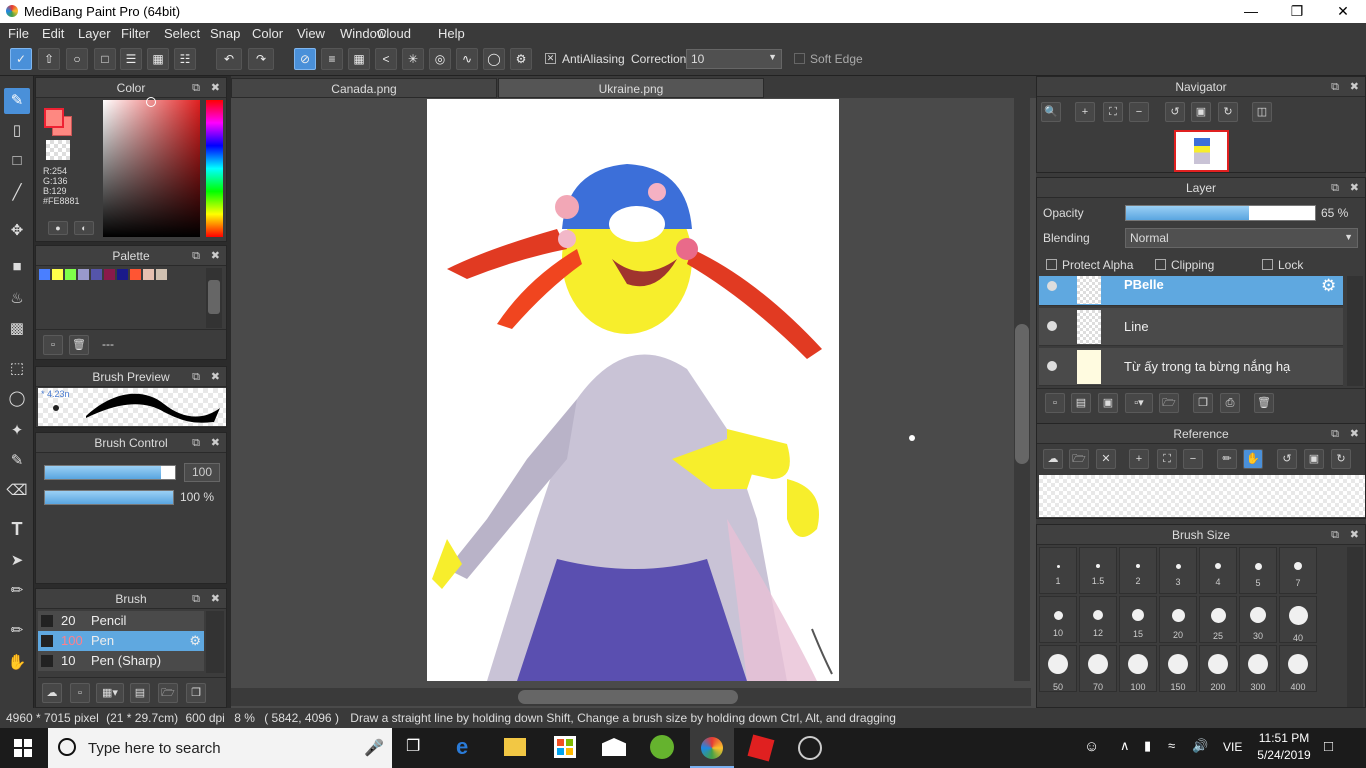 This screenshot has height=768, width=1366. What do you see at coordinates (1297, 11) in the screenshot?
I see `restore-button: ❐` at bounding box center [1297, 11].